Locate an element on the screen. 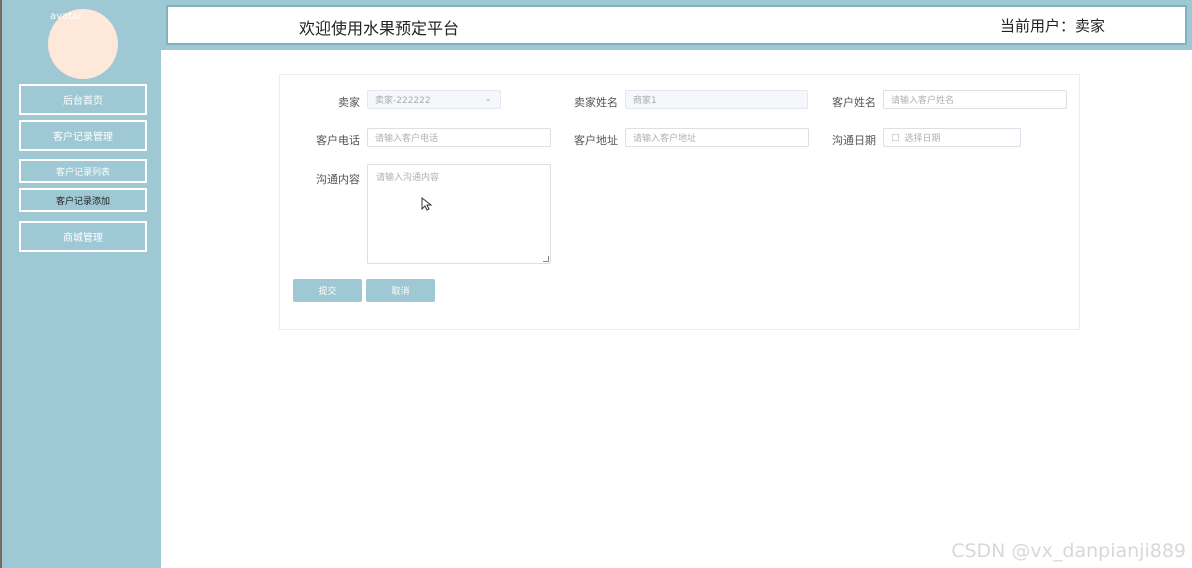 Image resolution: width=1192 pixels, height=568 pixels. customer-address-placeholder: 请输入客户地址 is located at coordinates (665, 139).